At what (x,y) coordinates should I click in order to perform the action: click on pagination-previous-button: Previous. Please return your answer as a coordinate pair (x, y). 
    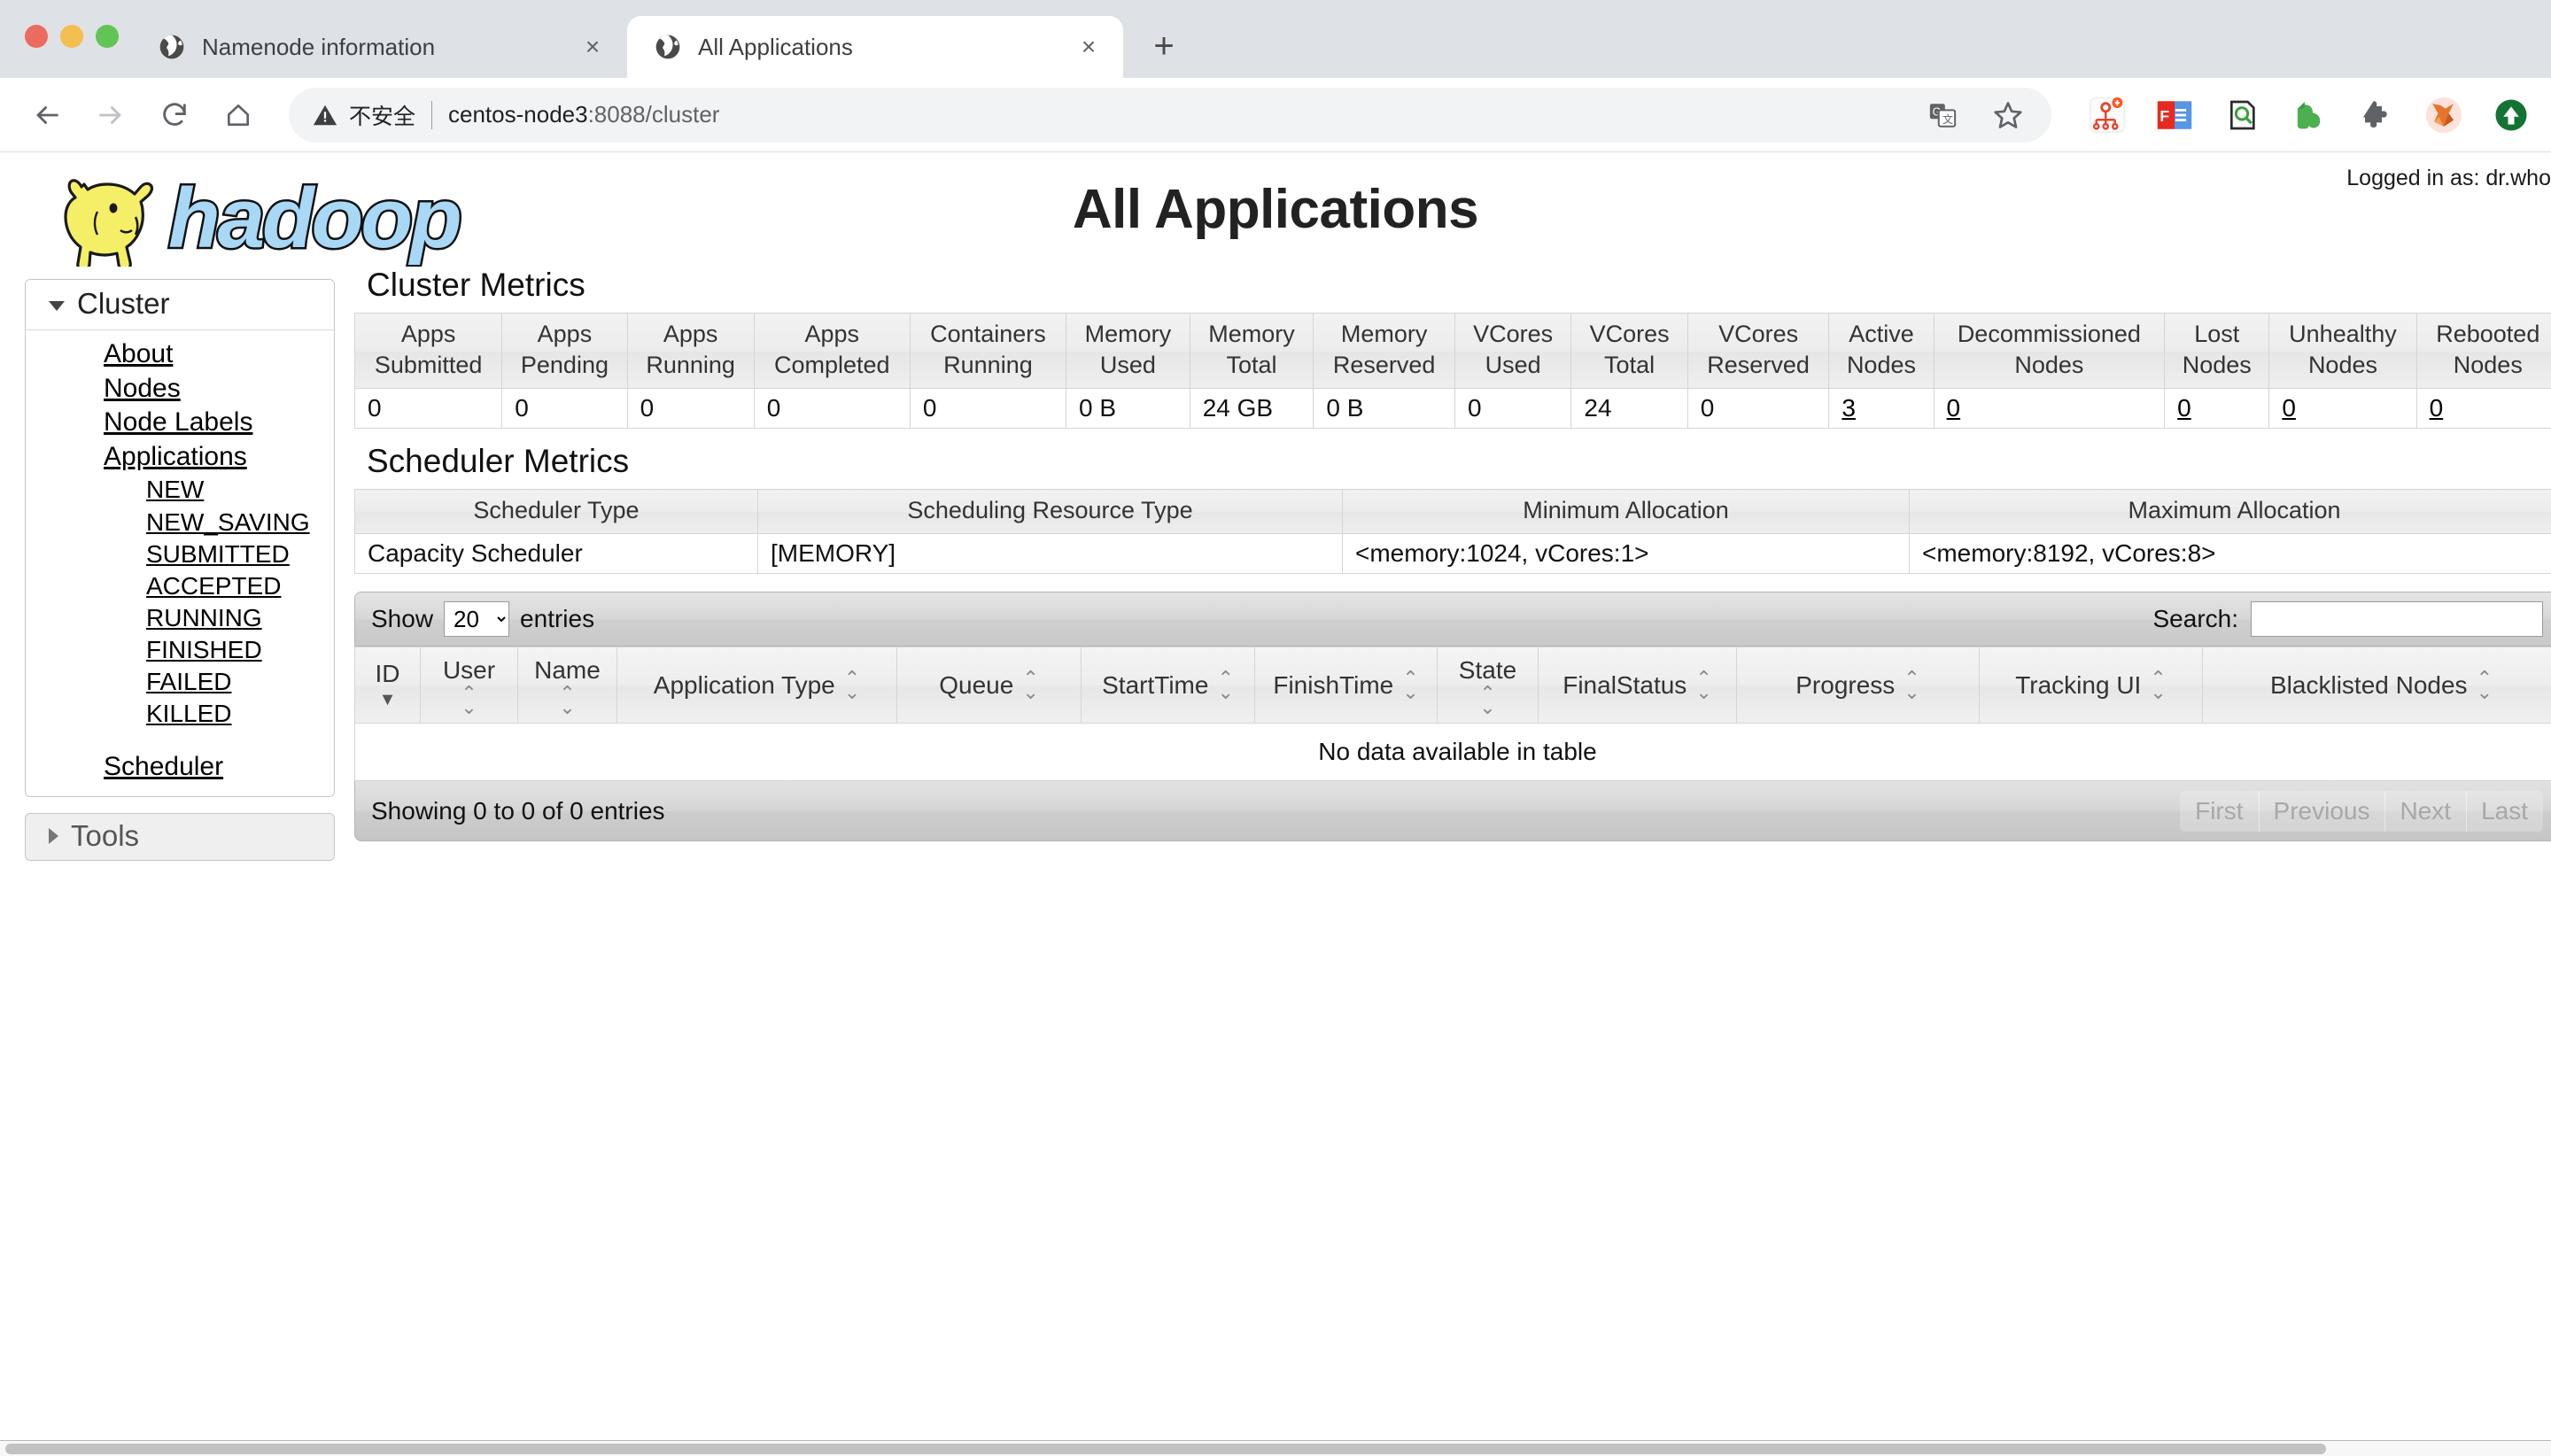
    Looking at the image, I should click on (2322, 811).